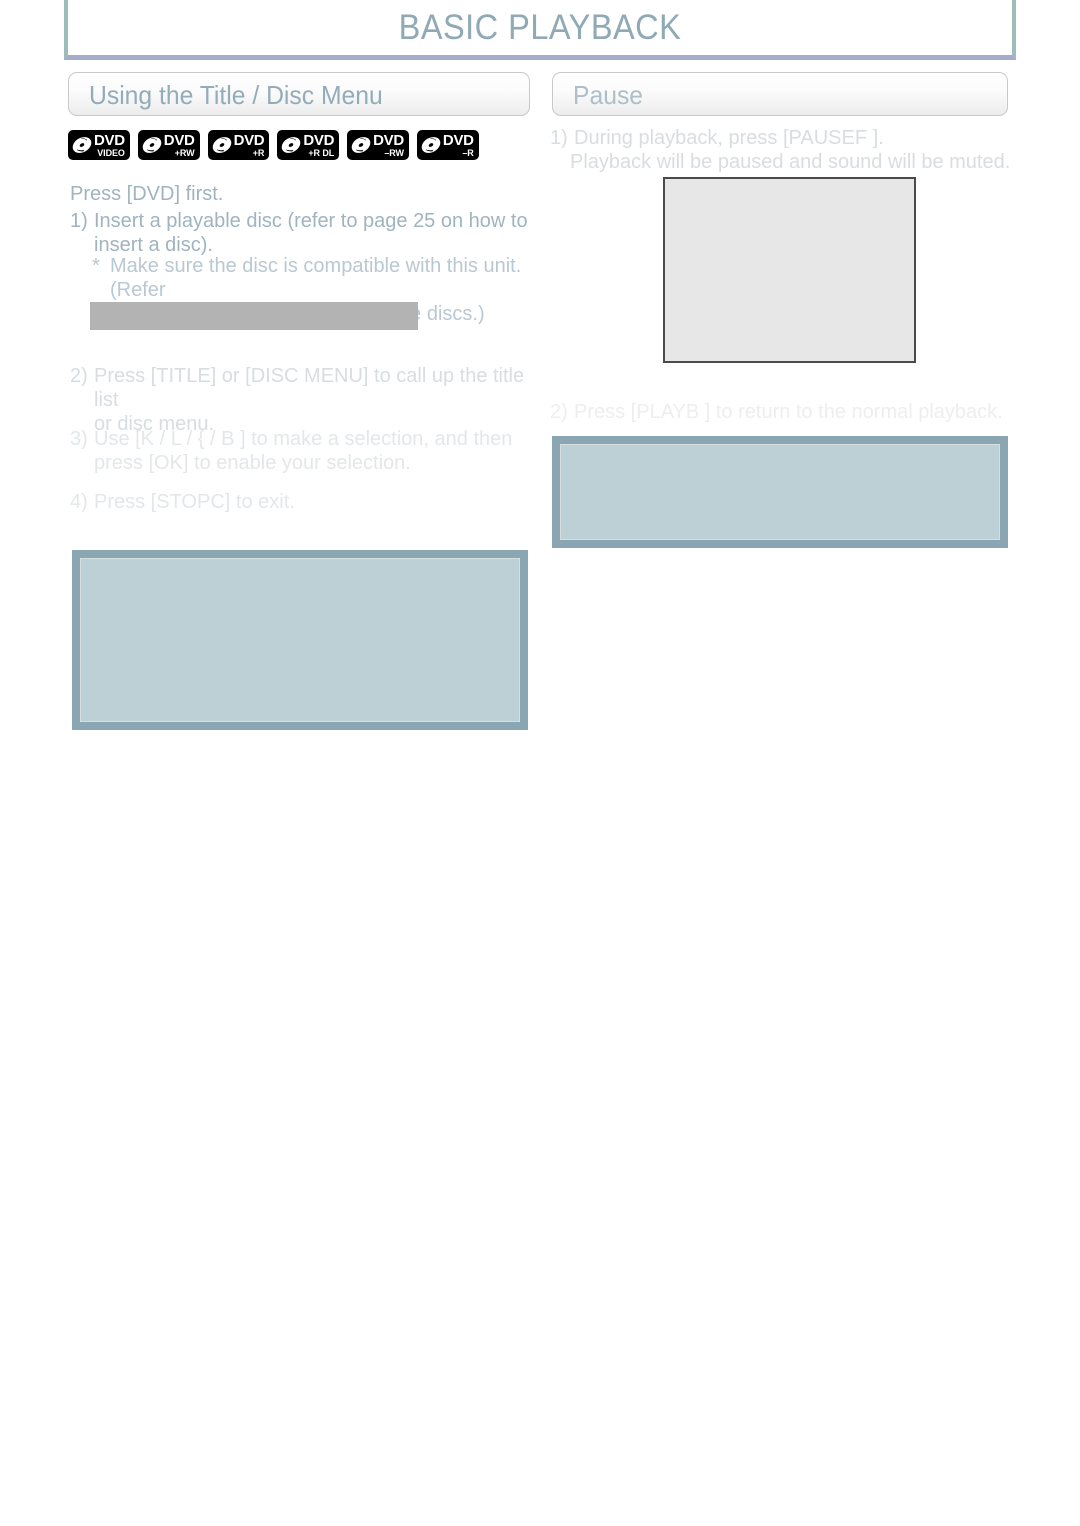 The image size is (1080, 1526). Describe the element at coordinates (729, 138) in the screenshot. I see `right-step-1-text: During playback, press [PAUSEF ].` at that location.